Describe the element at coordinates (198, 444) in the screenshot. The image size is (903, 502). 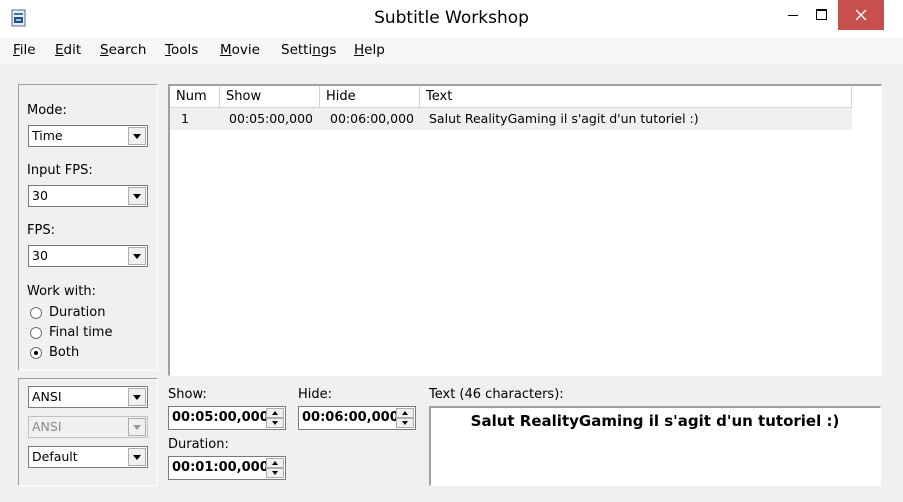
I see `duration-label: Duration:` at that location.